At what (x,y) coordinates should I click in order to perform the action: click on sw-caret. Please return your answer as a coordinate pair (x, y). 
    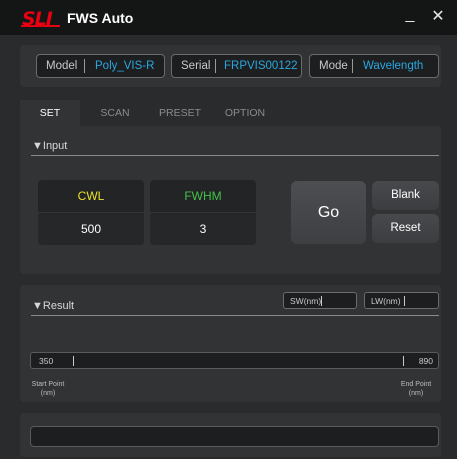
    Looking at the image, I should click on (321, 301).